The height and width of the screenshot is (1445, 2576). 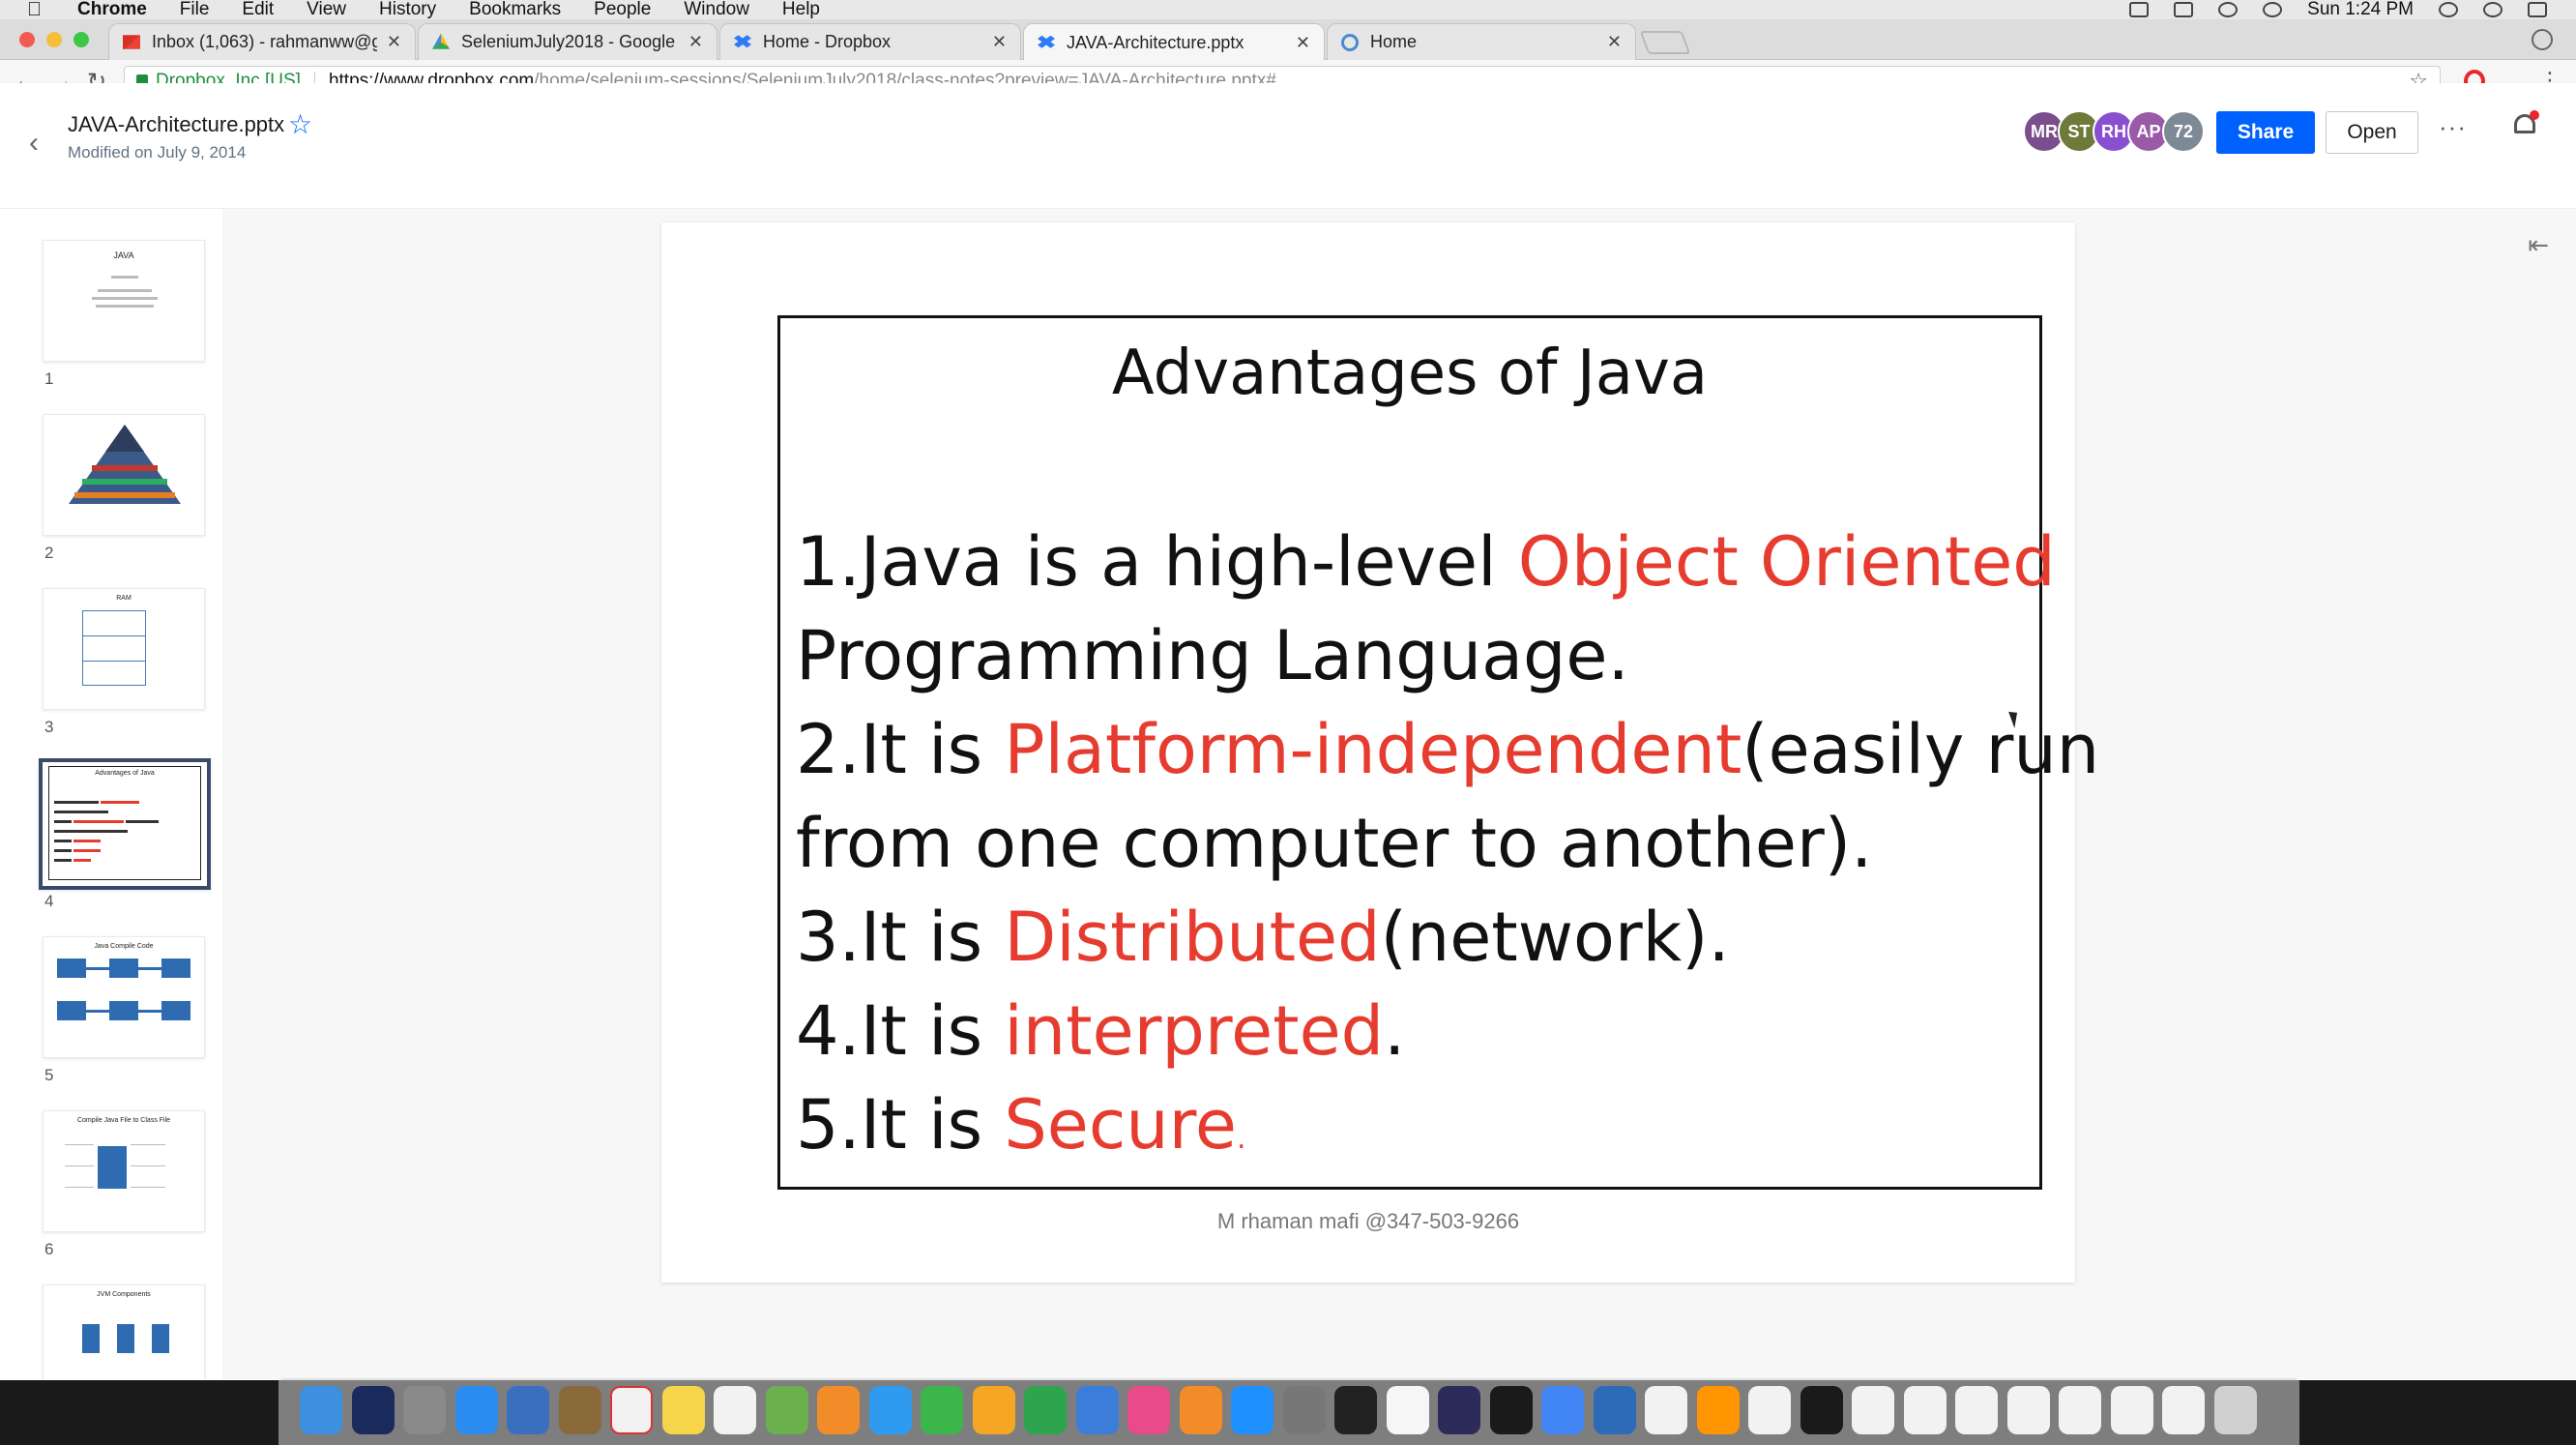 What do you see at coordinates (476, 1410) in the screenshot?
I see `dock-safari-icon` at bounding box center [476, 1410].